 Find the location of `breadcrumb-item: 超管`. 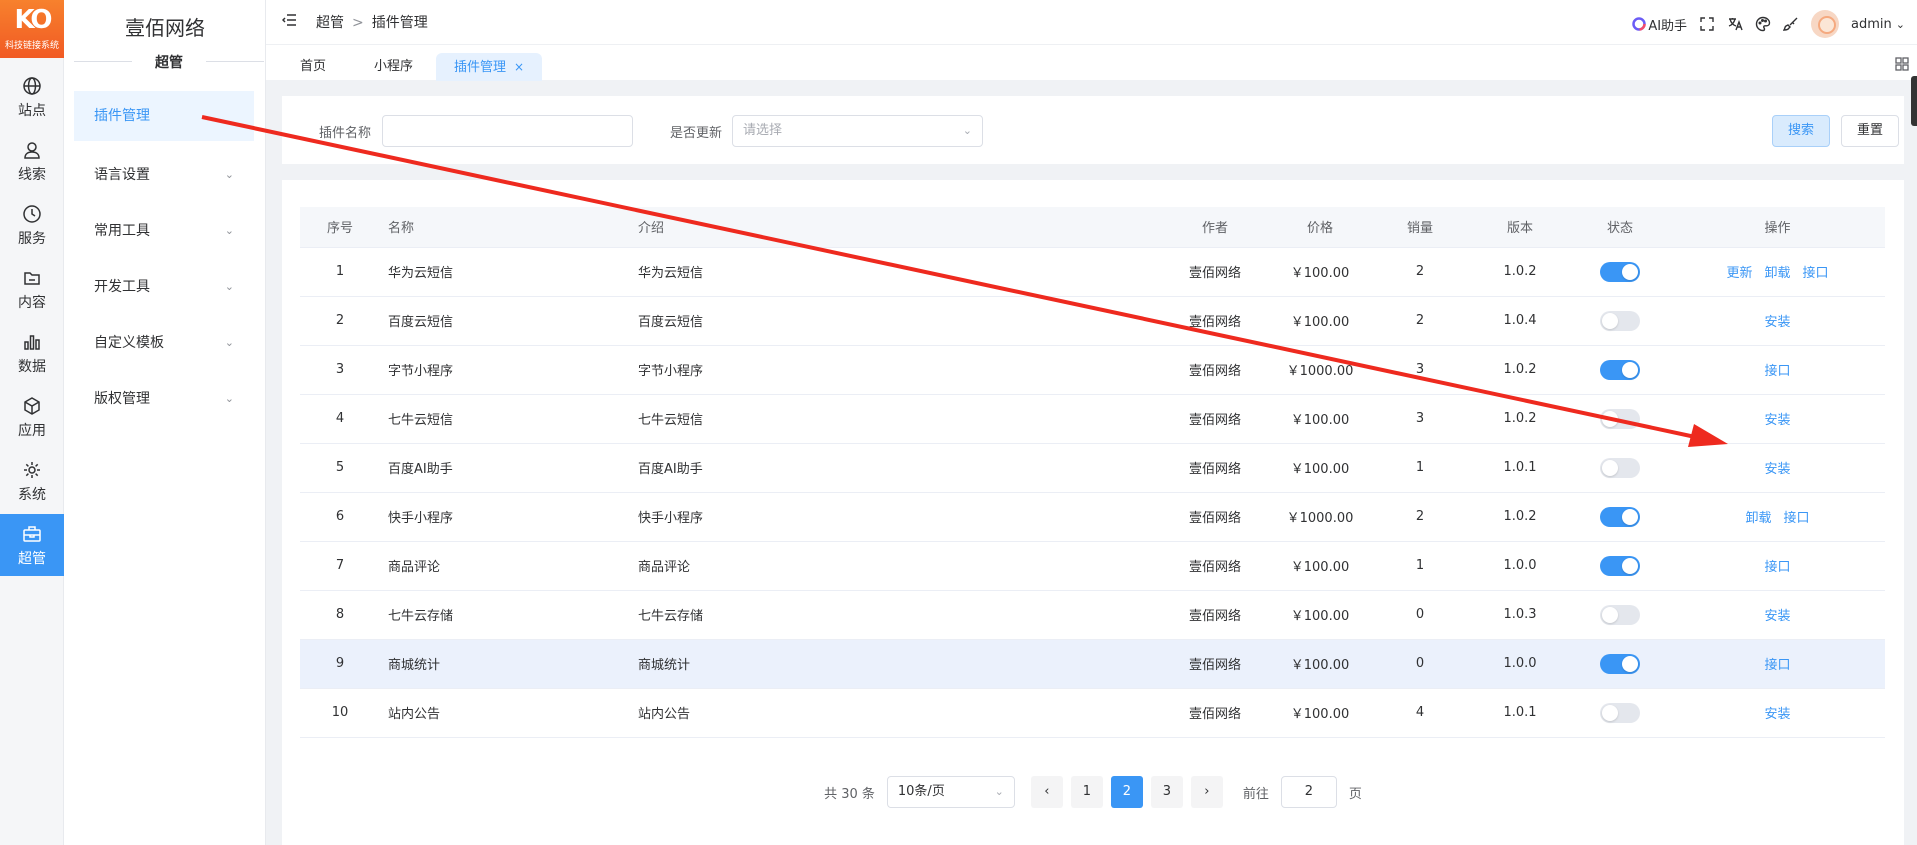

breadcrumb-item: 超管 is located at coordinates (330, 23).